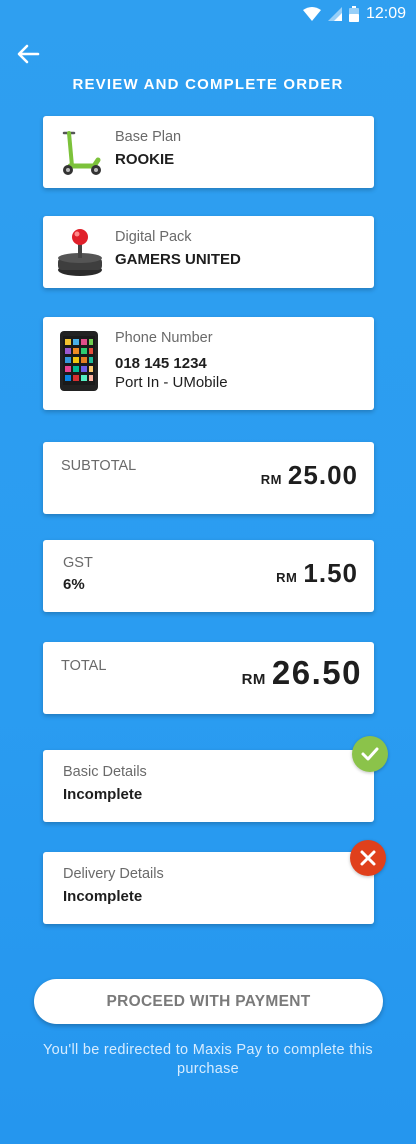 The height and width of the screenshot is (1144, 416). Describe the element at coordinates (208, 888) in the screenshot. I see `delivery-details-card: Delivery Details Incomplete` at that location.